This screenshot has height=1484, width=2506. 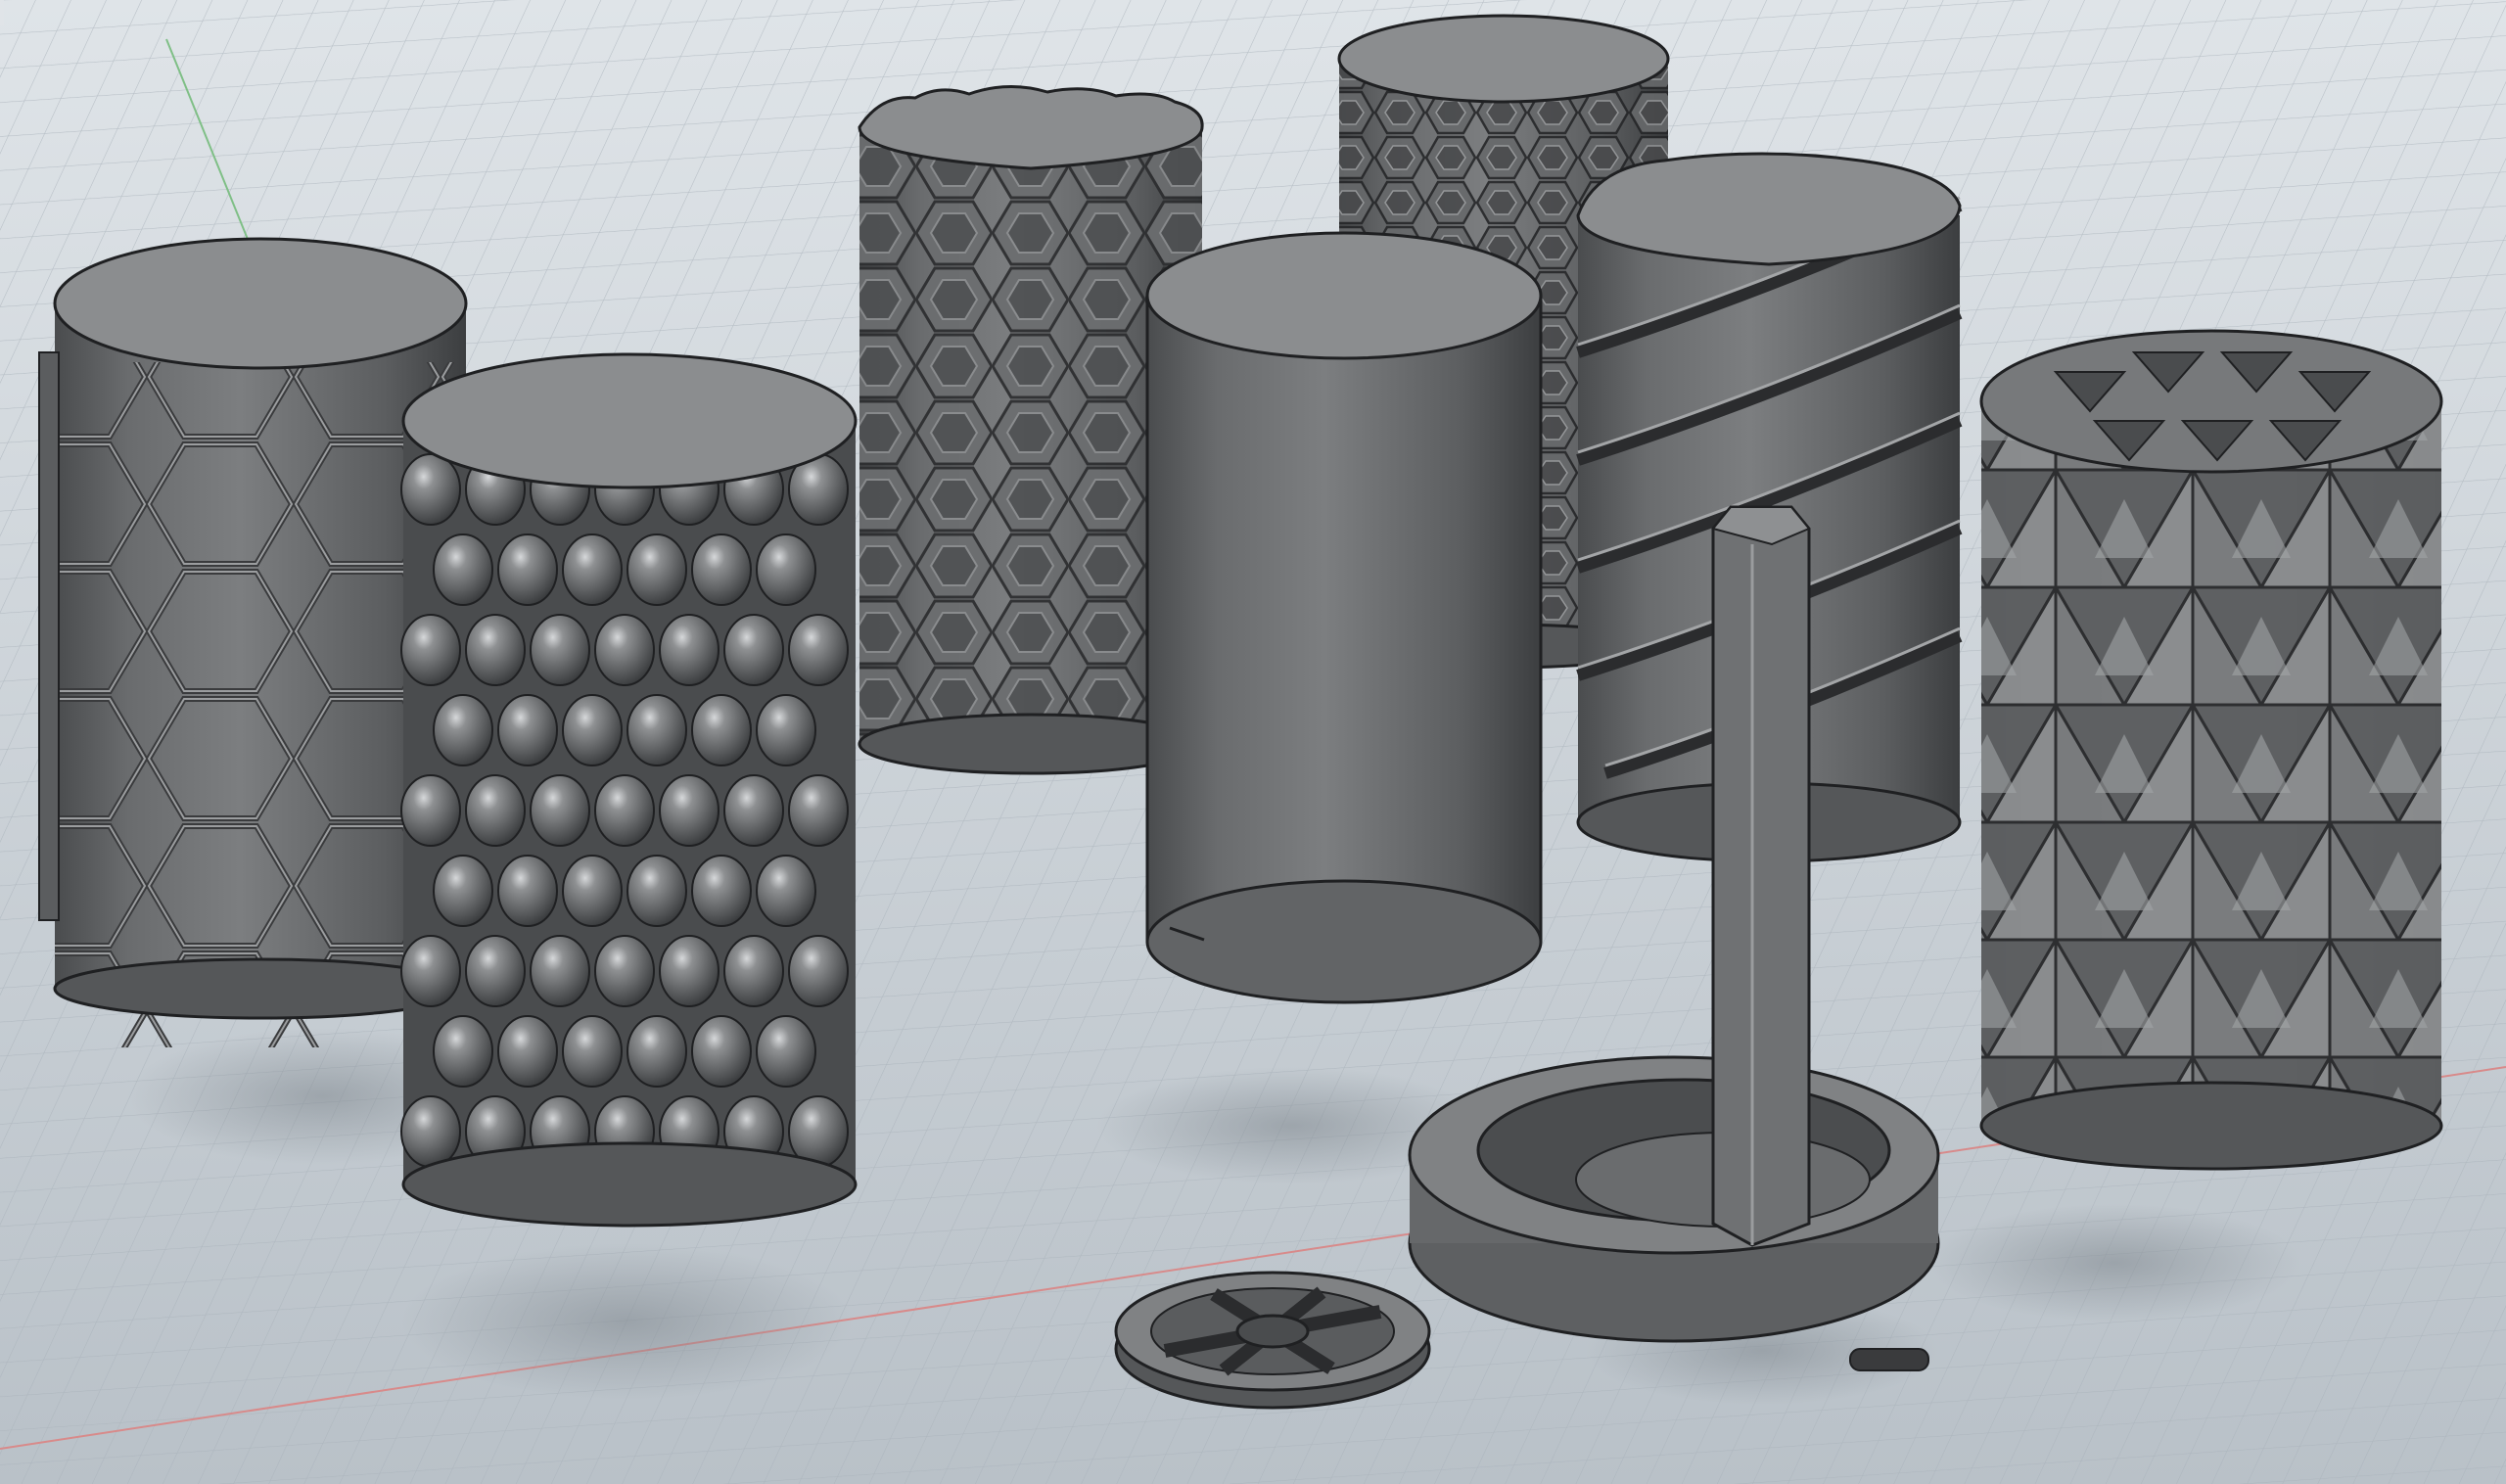 I want to click on spoked-lid, so click(x=1272, y=1340).